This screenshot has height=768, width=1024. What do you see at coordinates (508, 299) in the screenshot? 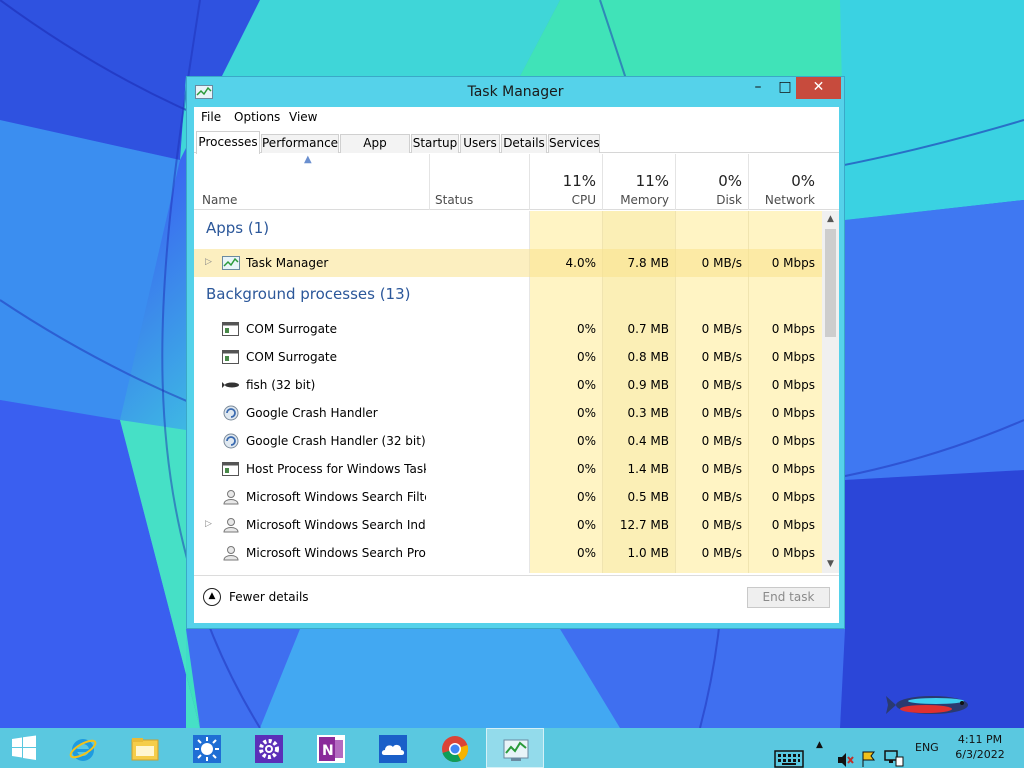
I see `group-header-background: Background processes (13)` at bounding box center [508, 299].